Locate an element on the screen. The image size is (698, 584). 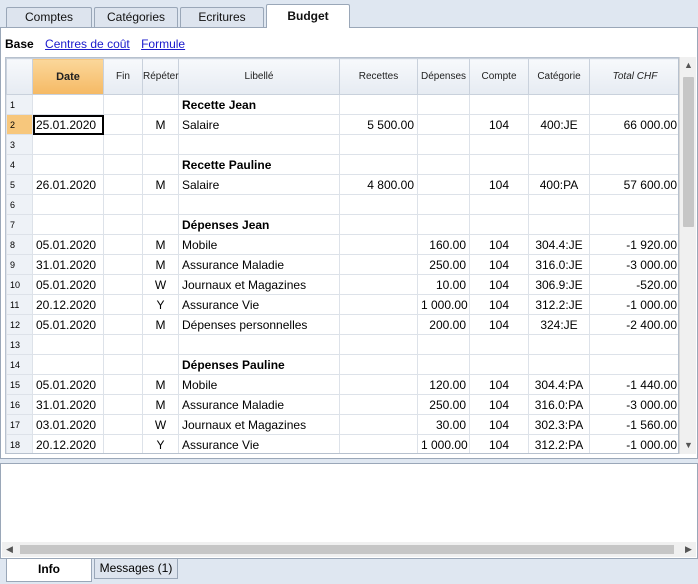
table-row: 1 Recette Jean is located at coordinates (342, 104).